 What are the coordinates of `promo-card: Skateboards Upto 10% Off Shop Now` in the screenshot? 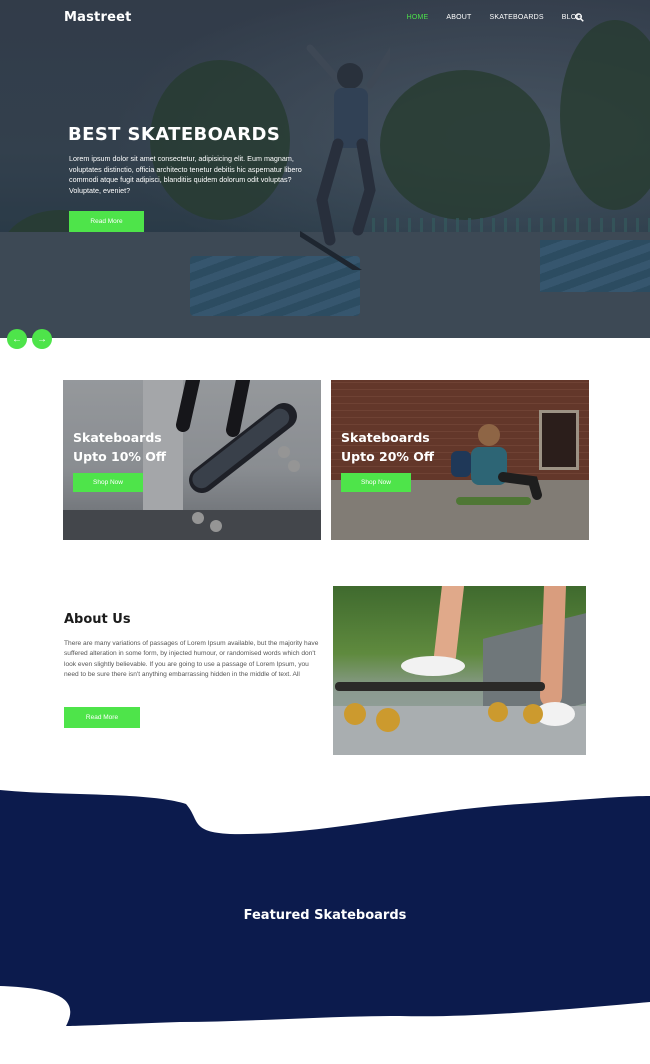 It's located at (192, 460).